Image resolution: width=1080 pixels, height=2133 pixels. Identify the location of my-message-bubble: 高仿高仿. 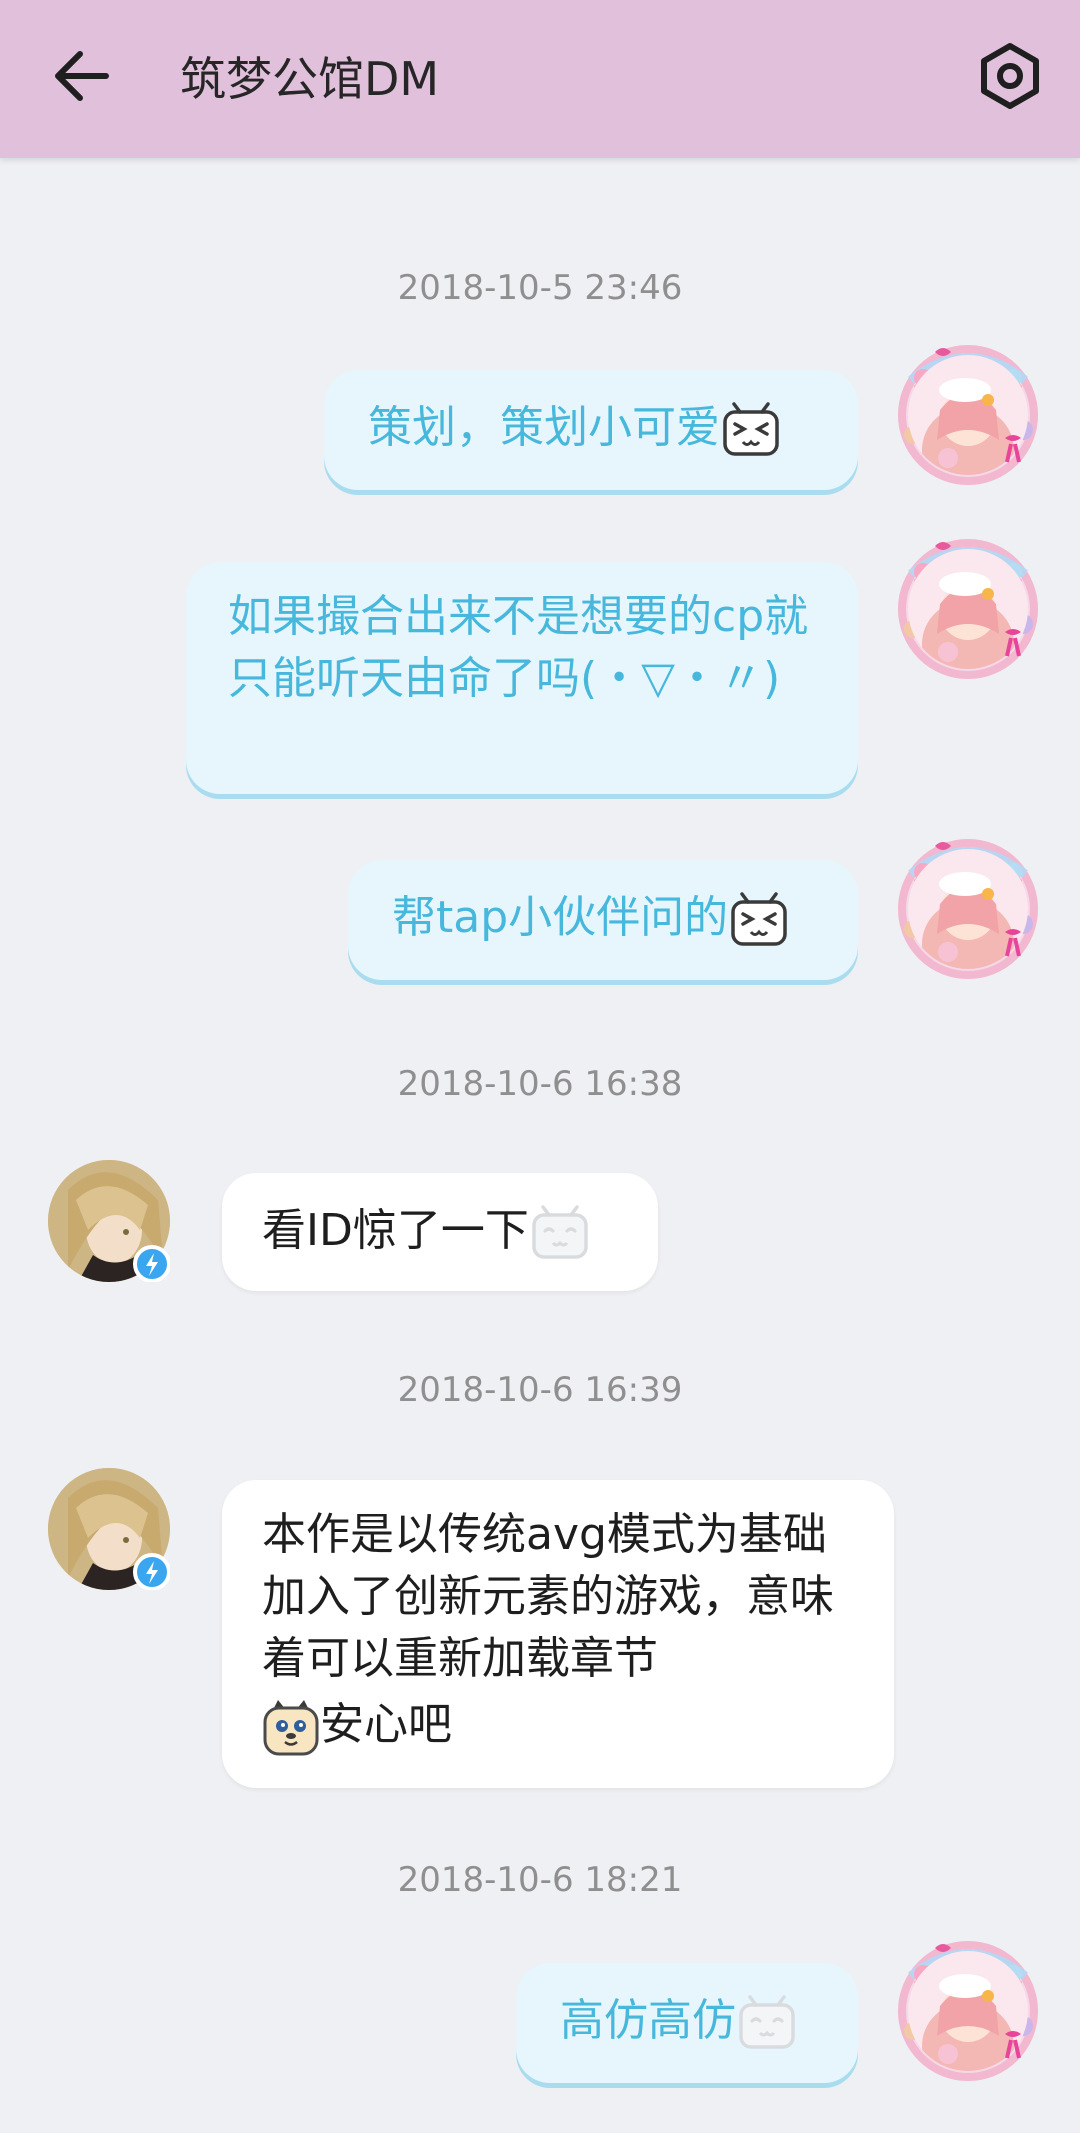
(687, 2023).